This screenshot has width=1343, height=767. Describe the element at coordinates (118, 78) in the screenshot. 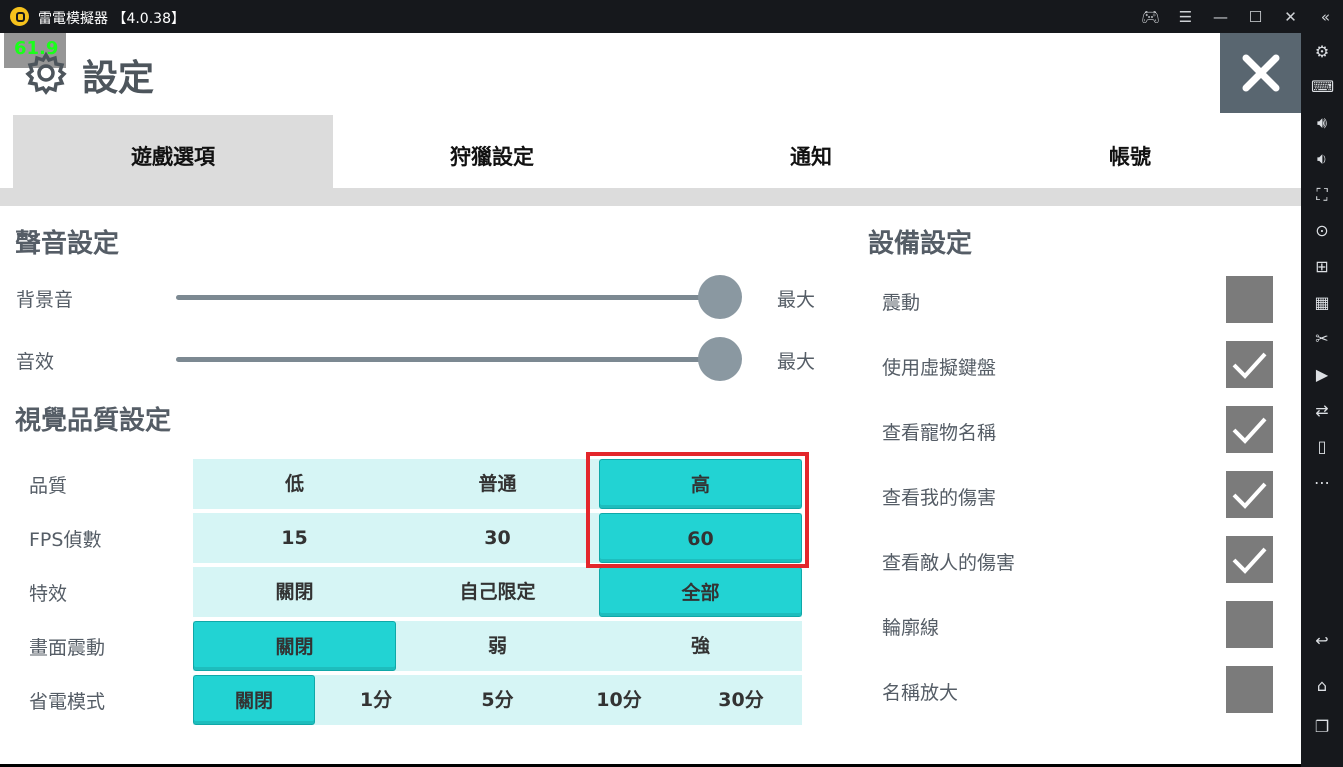

I see `page-title: 設定` at that location.